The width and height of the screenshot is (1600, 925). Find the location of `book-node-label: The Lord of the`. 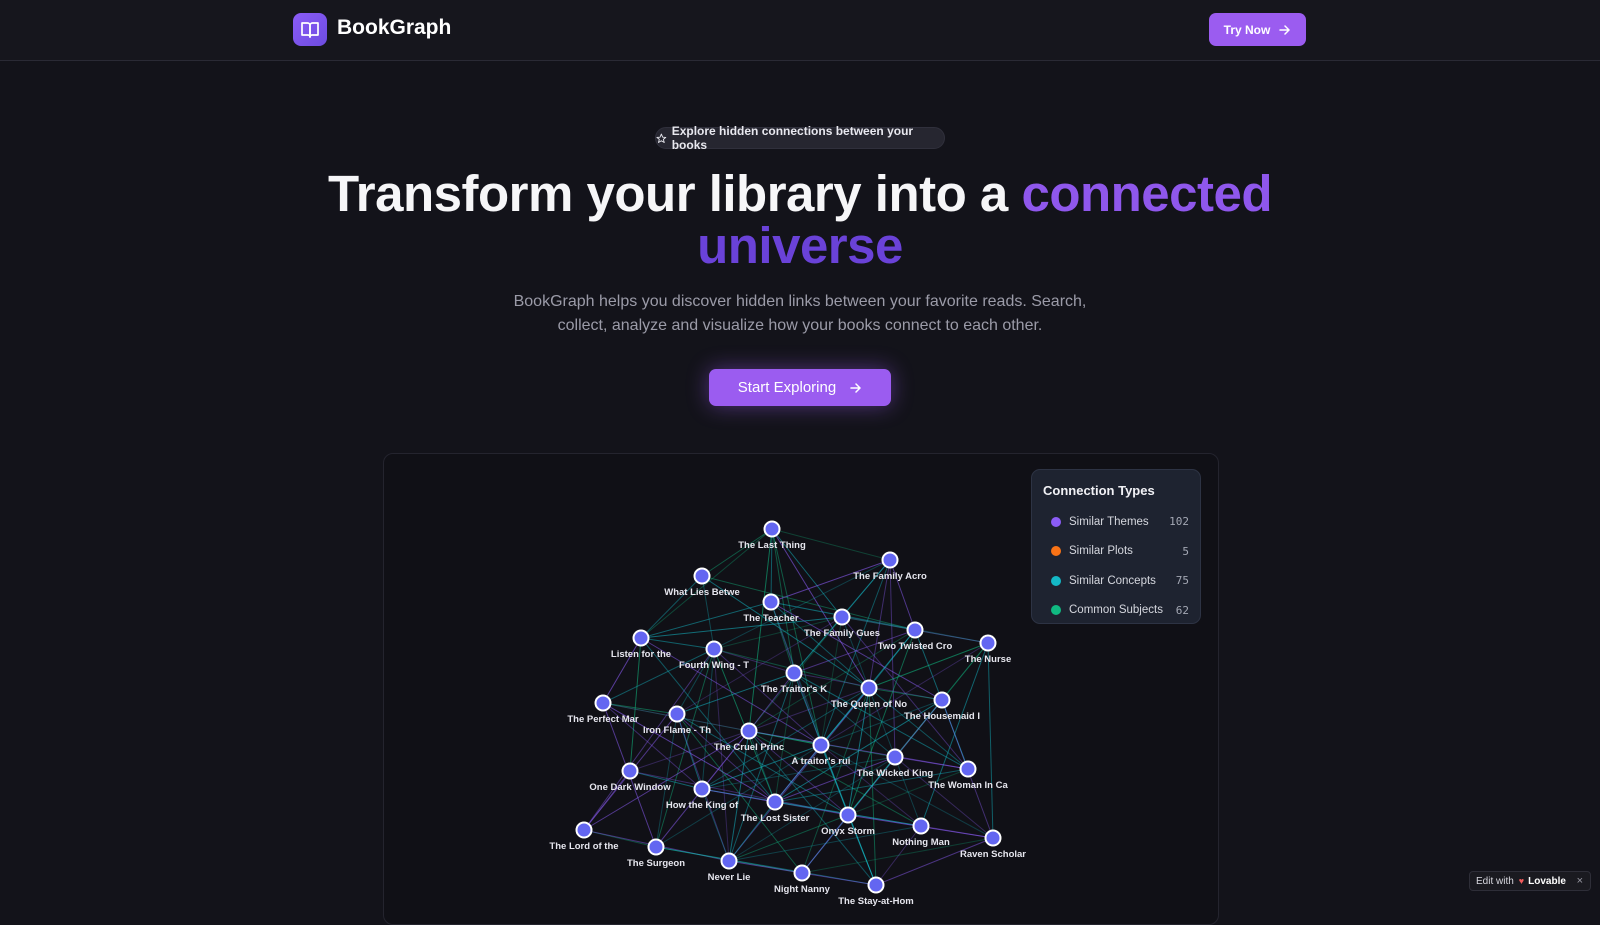

book-node-label: The Lord of the is located at coordinates (583, 846).